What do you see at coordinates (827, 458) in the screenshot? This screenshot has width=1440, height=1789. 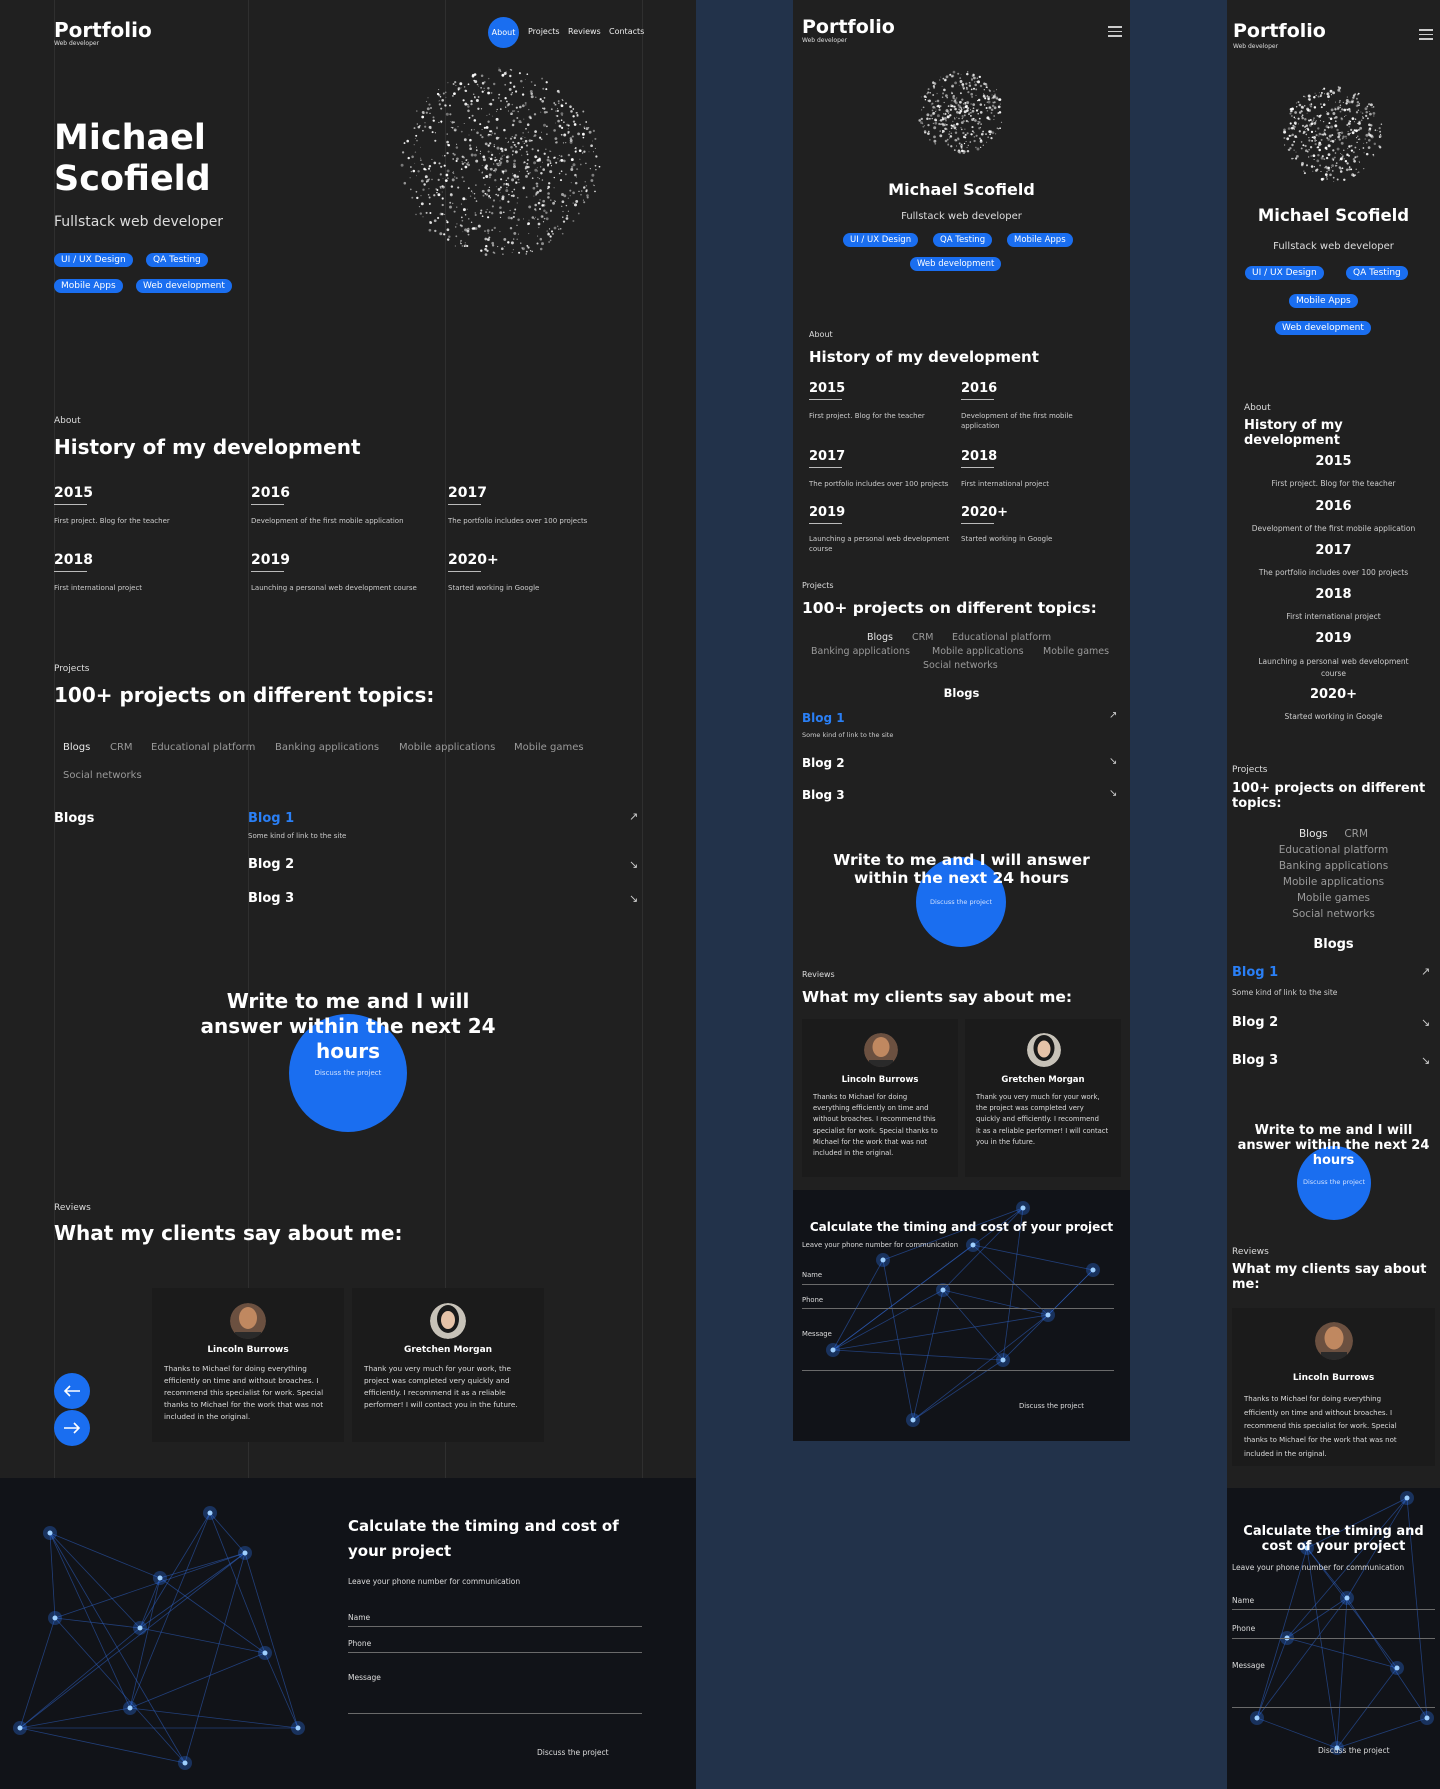 I see `timeline-year: 2017` at bounding box center [827, 458].